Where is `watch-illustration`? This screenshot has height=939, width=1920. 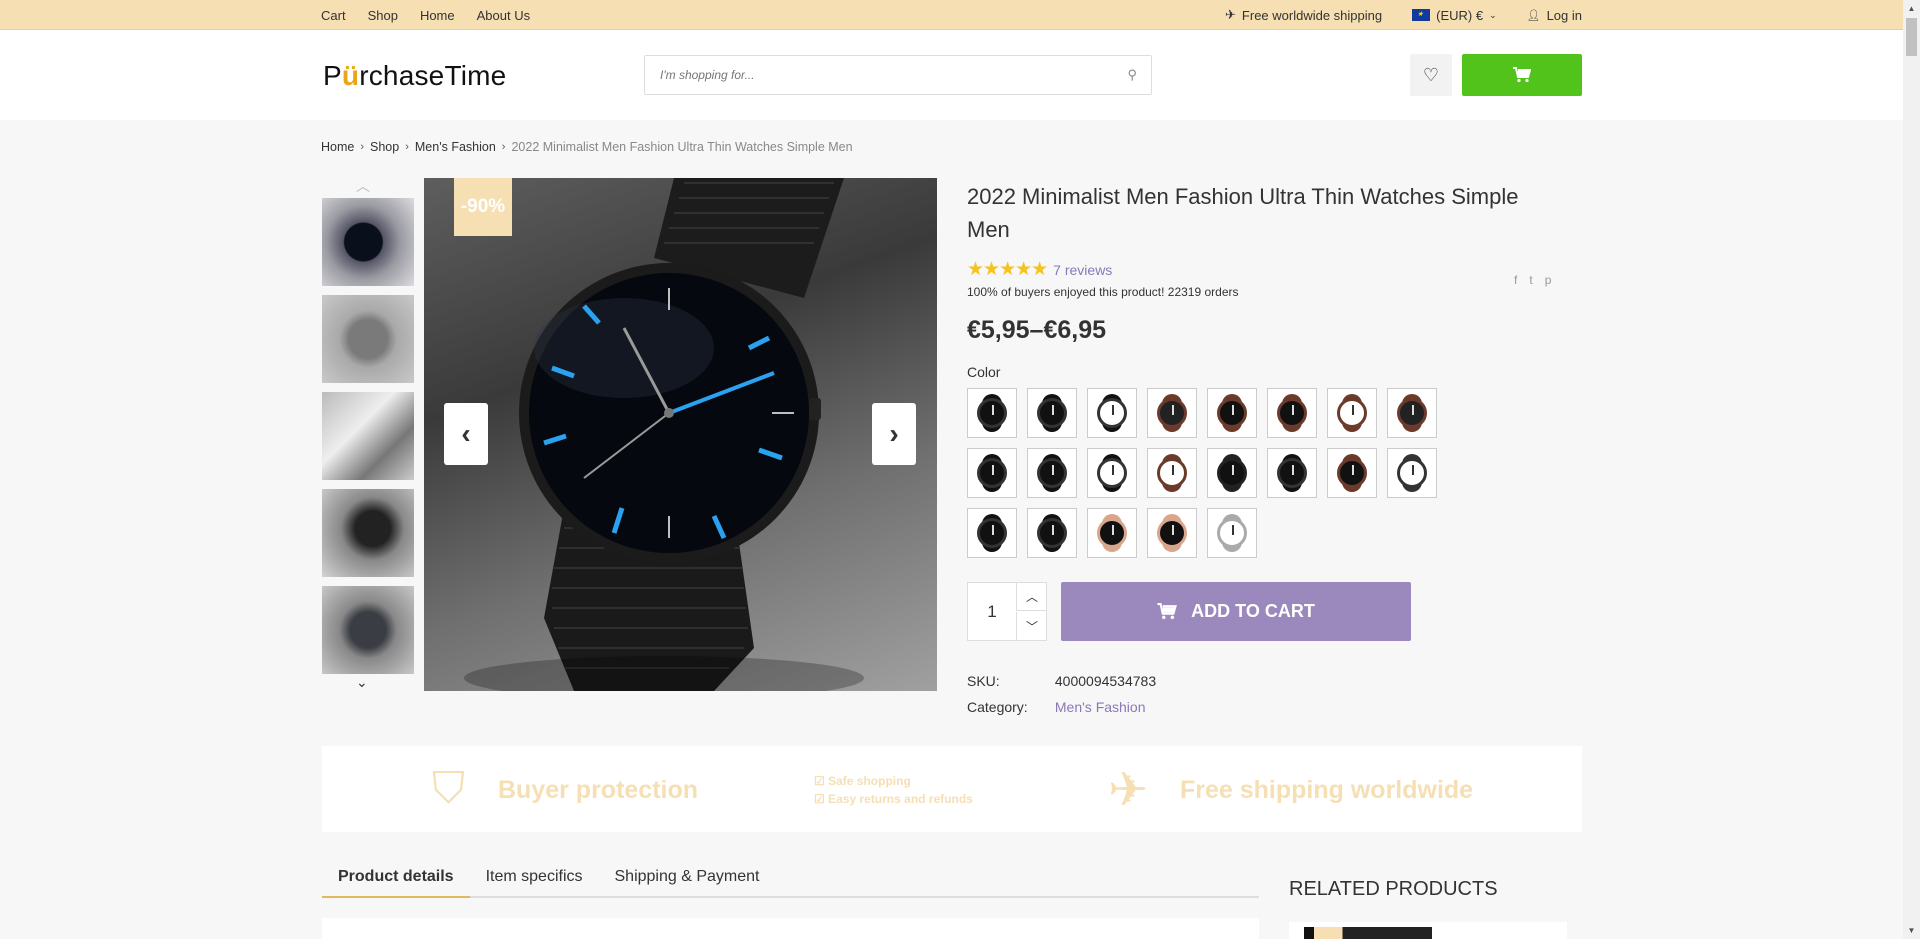
watch-illustration is located at coordinates (664, 434).